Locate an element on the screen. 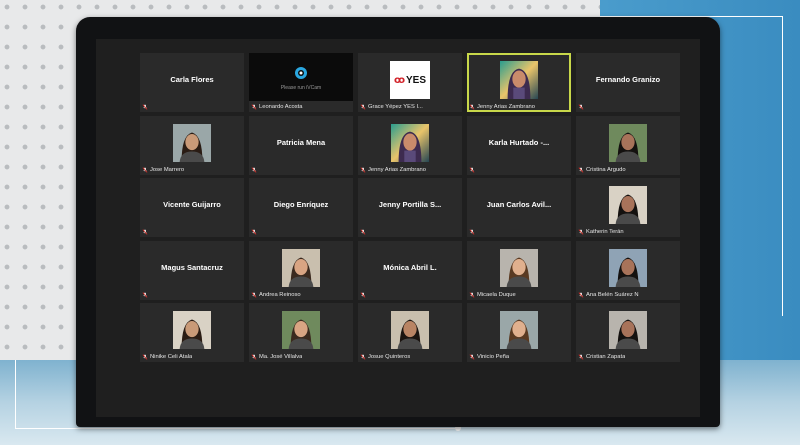 The width and height of the screenshot is (800, 445). participant-tile: Ma. José Villalva is located at coordinates (301, 332).